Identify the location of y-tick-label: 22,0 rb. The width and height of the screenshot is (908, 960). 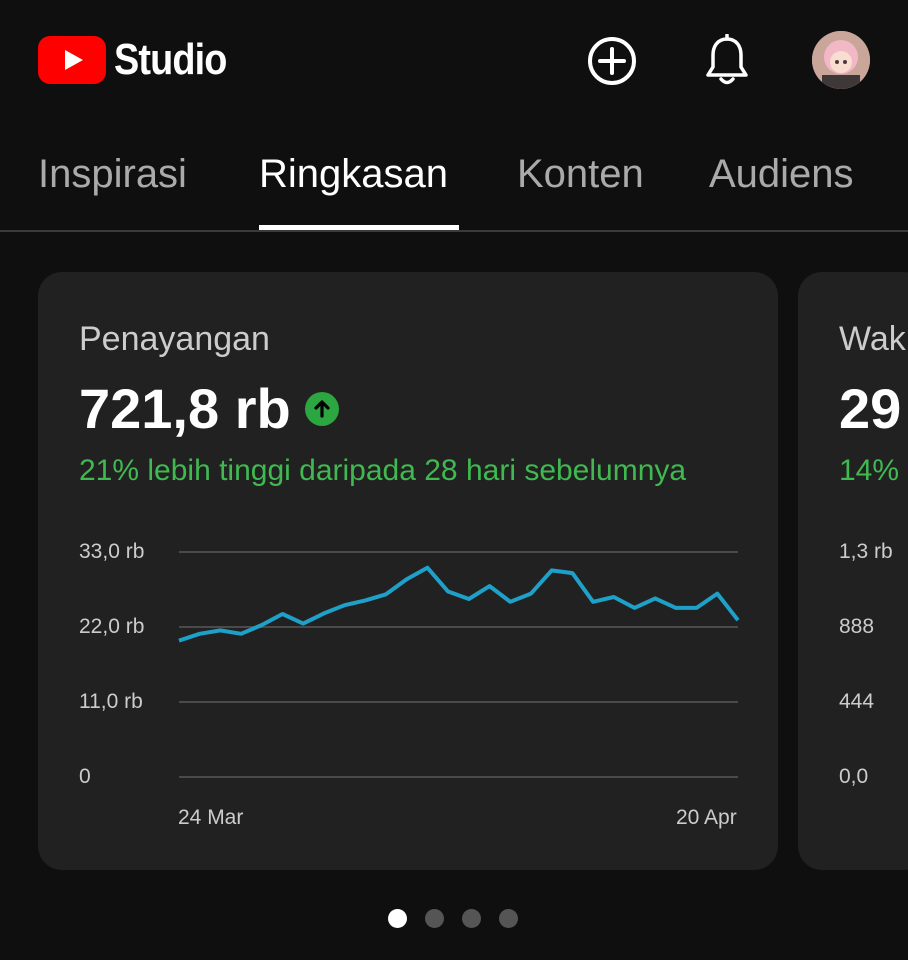
(112, 626).